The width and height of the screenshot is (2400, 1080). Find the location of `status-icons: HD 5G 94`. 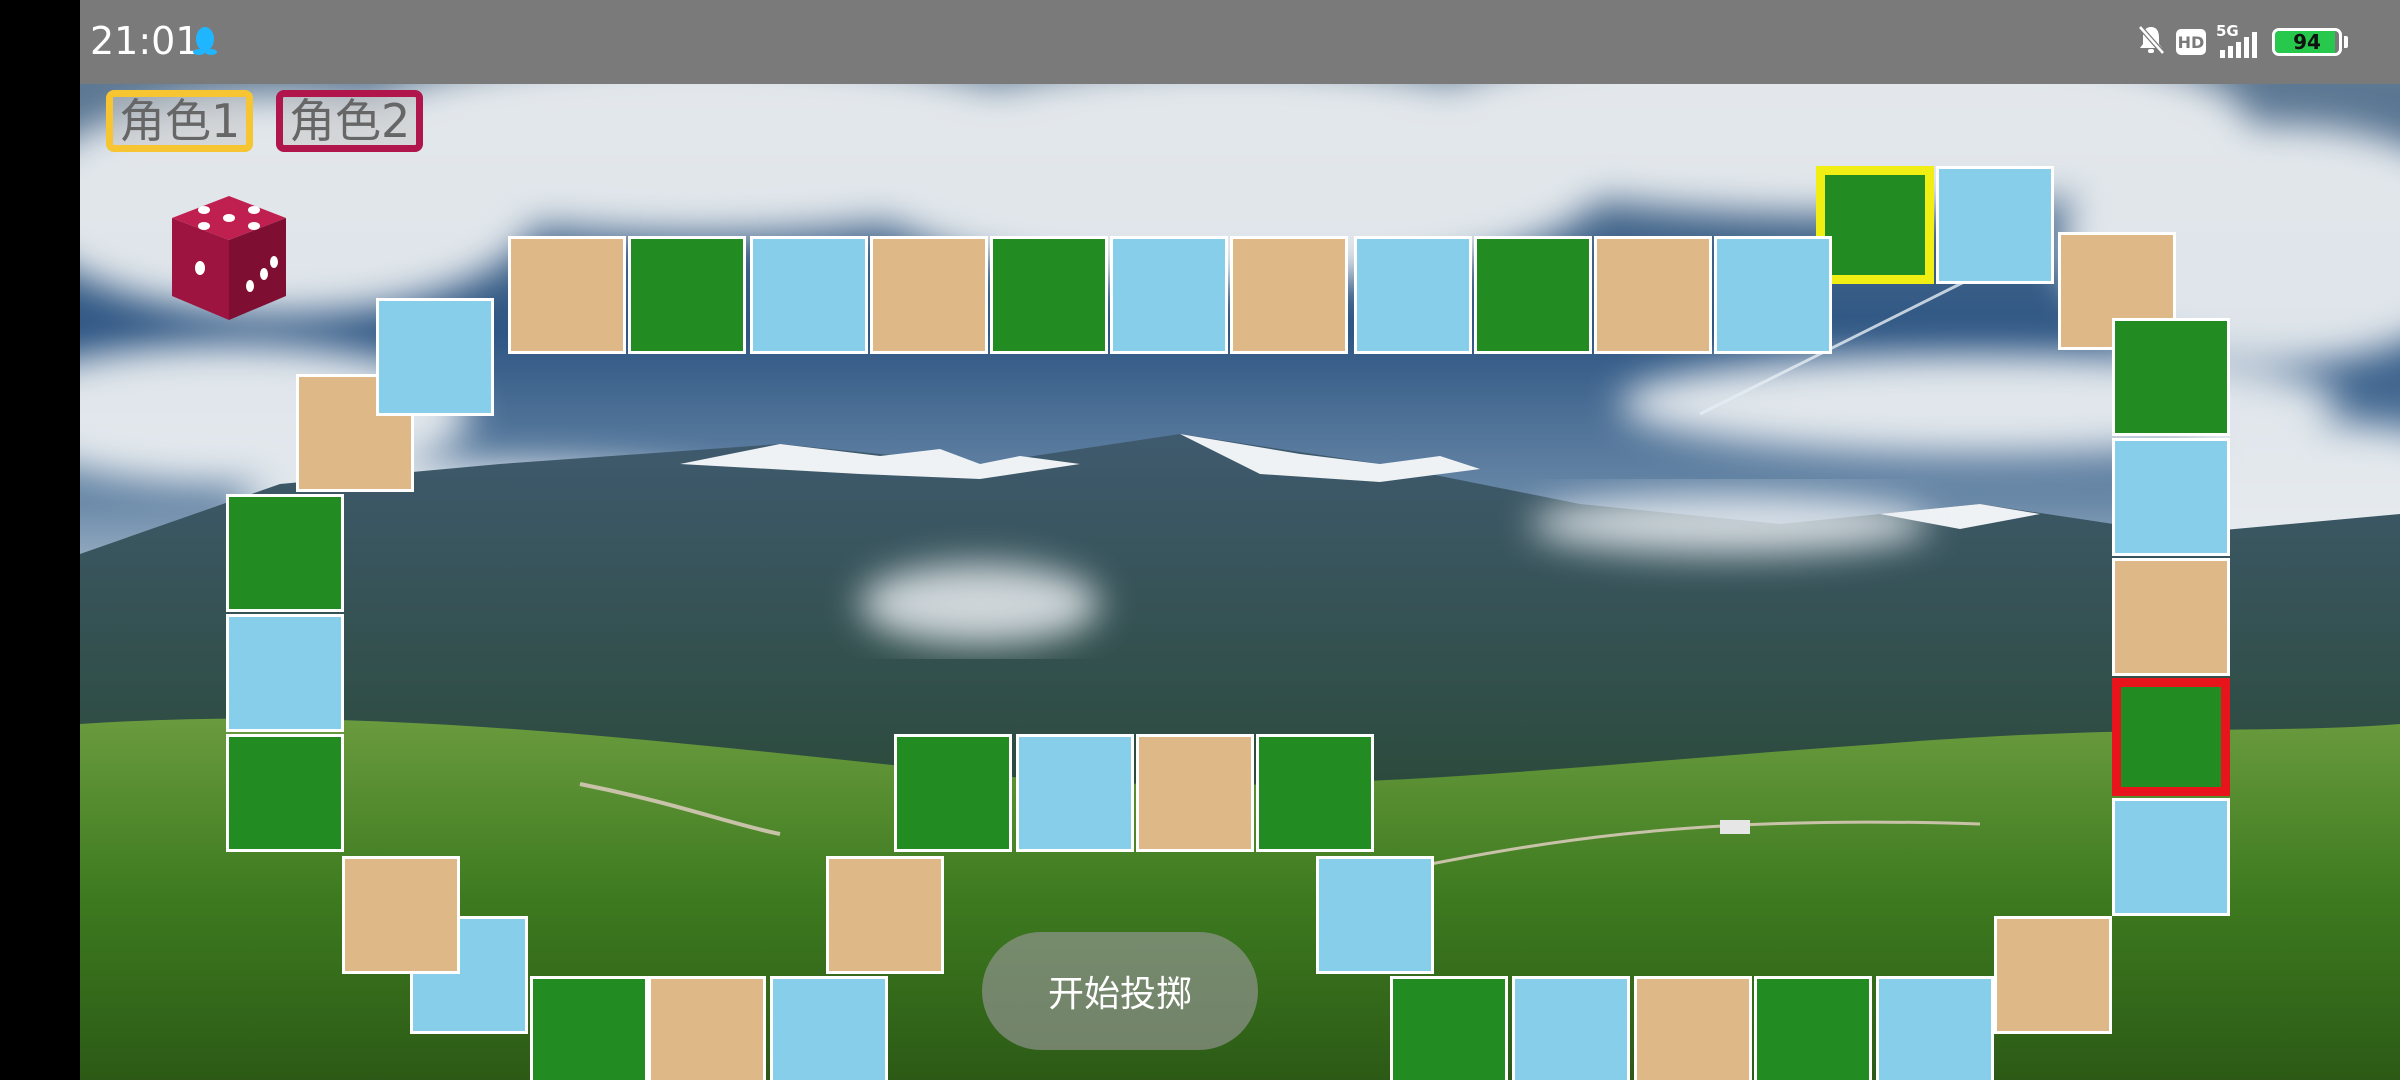

status-icons: HD 5G 94 is located at coordinates (2242, 42).